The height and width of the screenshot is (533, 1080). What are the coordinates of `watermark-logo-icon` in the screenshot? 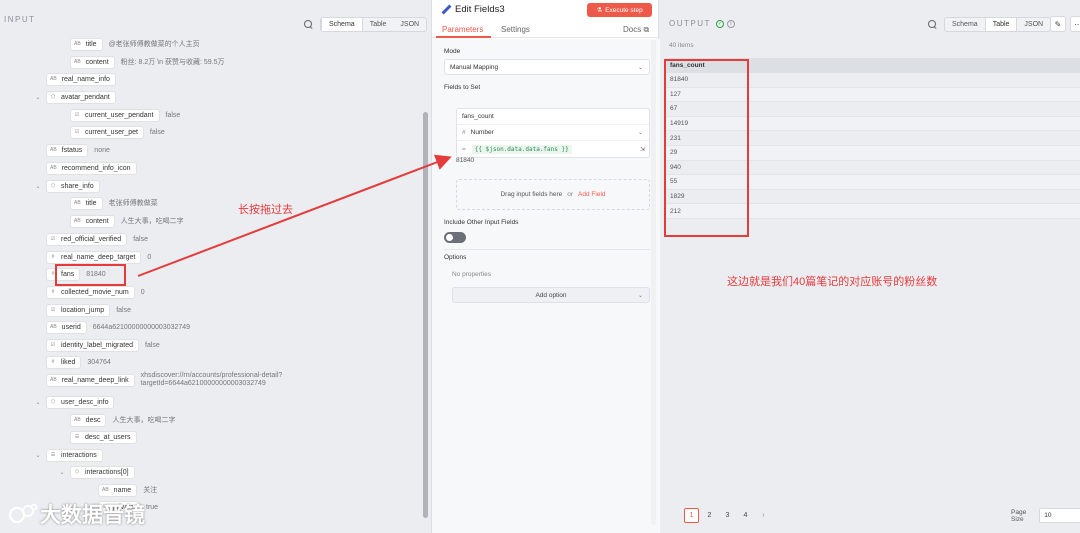 It's located at (23, 513).